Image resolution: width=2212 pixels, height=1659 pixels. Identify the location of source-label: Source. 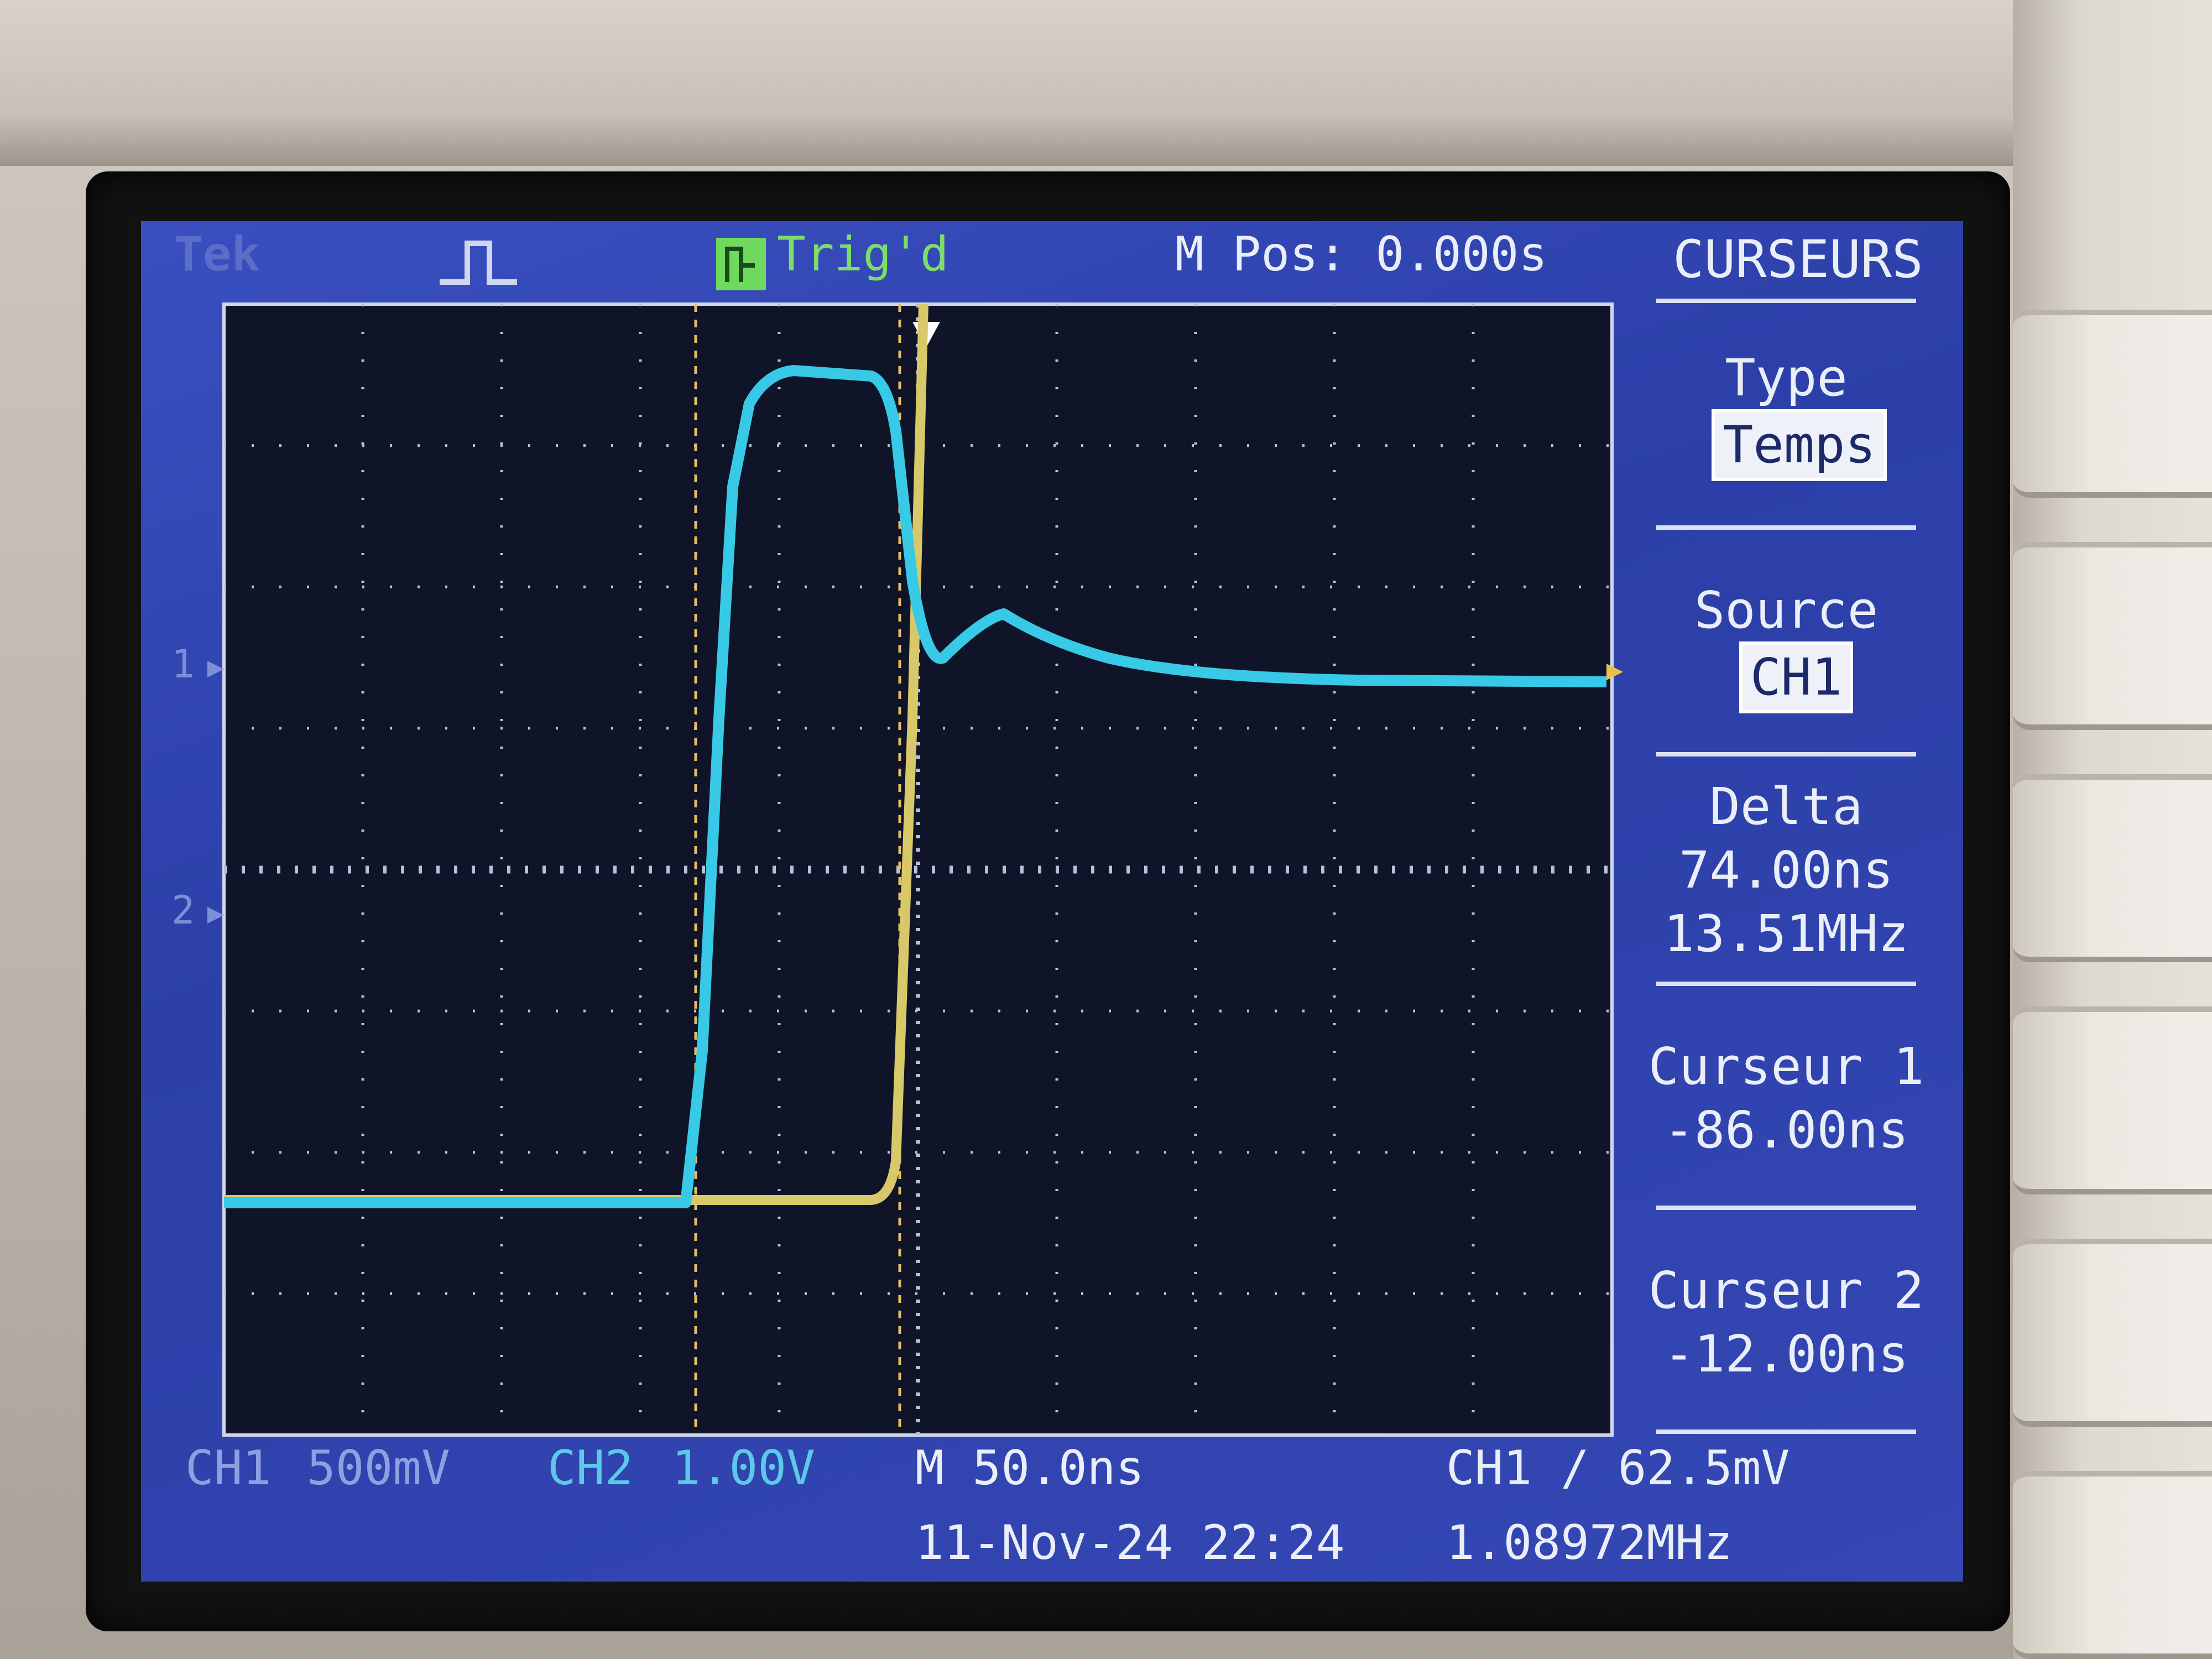
(1786, 611).